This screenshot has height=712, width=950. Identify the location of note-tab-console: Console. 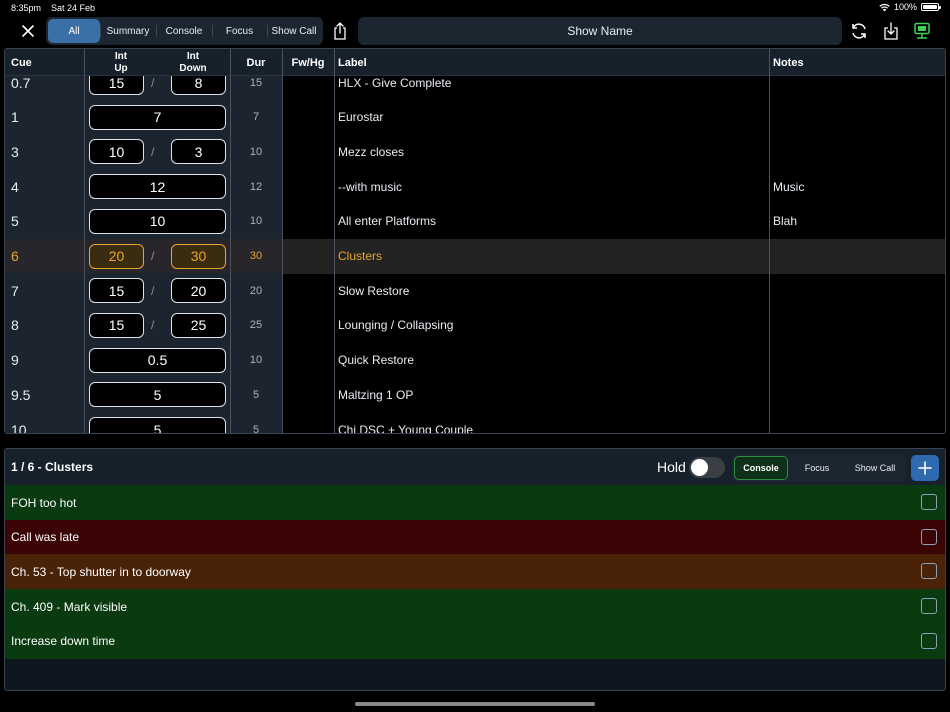
(761, 468).